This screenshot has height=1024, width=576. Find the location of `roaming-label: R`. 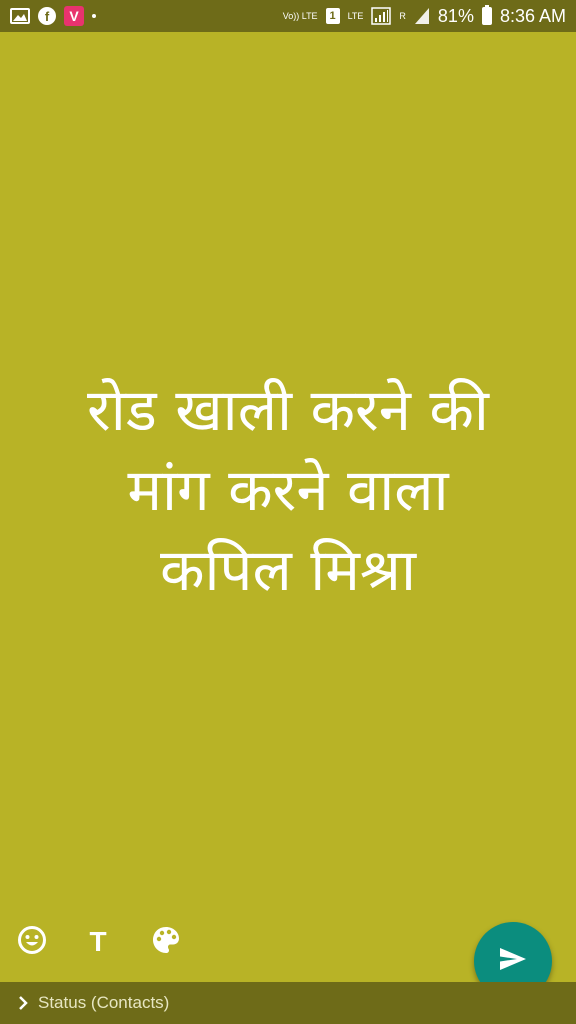

roaming-label: R is located at coordinates (402, 15).